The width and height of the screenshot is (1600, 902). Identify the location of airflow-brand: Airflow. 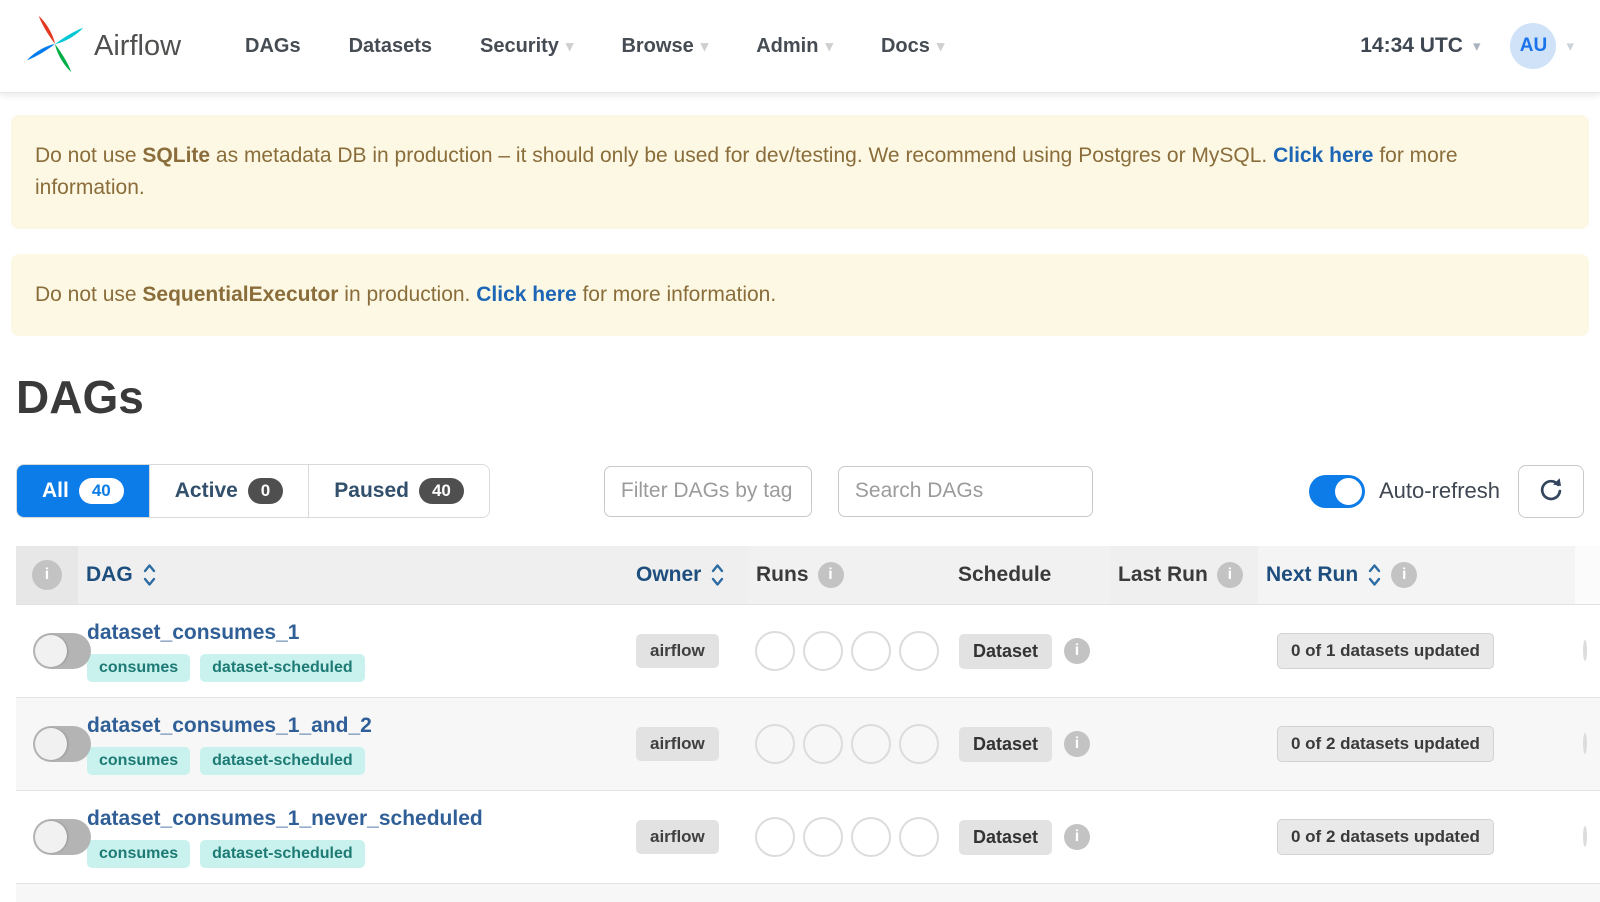
(103, 46).